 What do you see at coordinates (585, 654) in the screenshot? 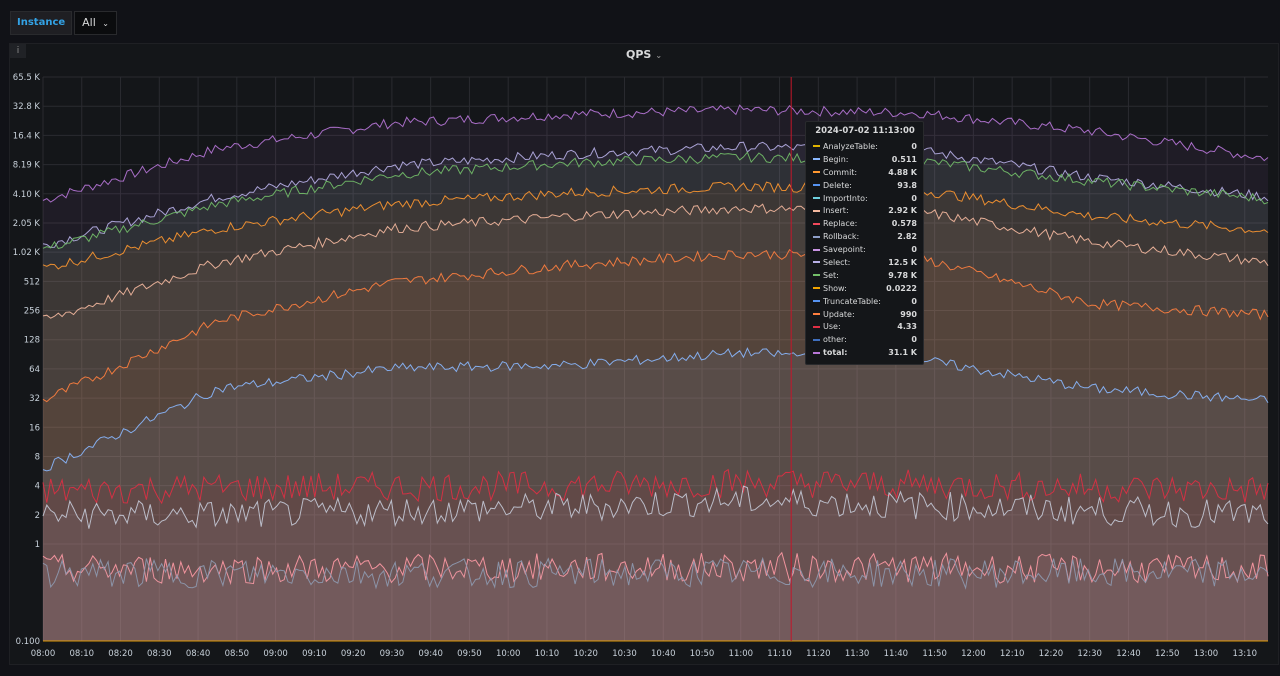
I see `x-tick-label: 10:20` at bounding box center [585, 654].